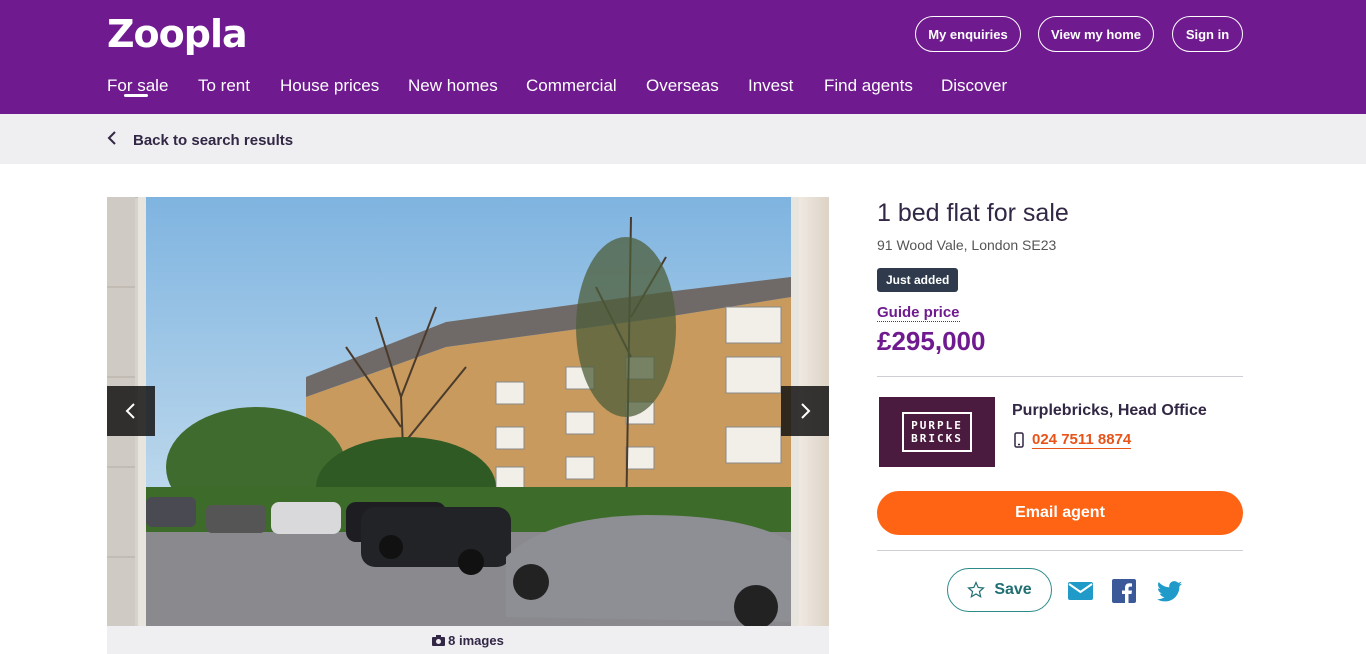  Describe the element at coordinates (1082, 440) in the screenshot. I see `agent-phone-number: 024 7511 8874` at that location.